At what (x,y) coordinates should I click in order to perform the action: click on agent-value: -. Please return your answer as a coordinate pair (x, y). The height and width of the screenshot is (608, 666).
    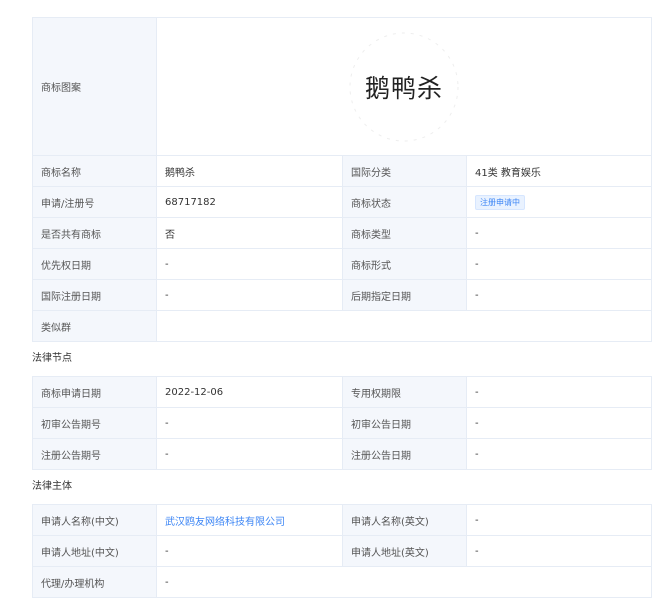
    Looking at the image, I should click on (404, 582).